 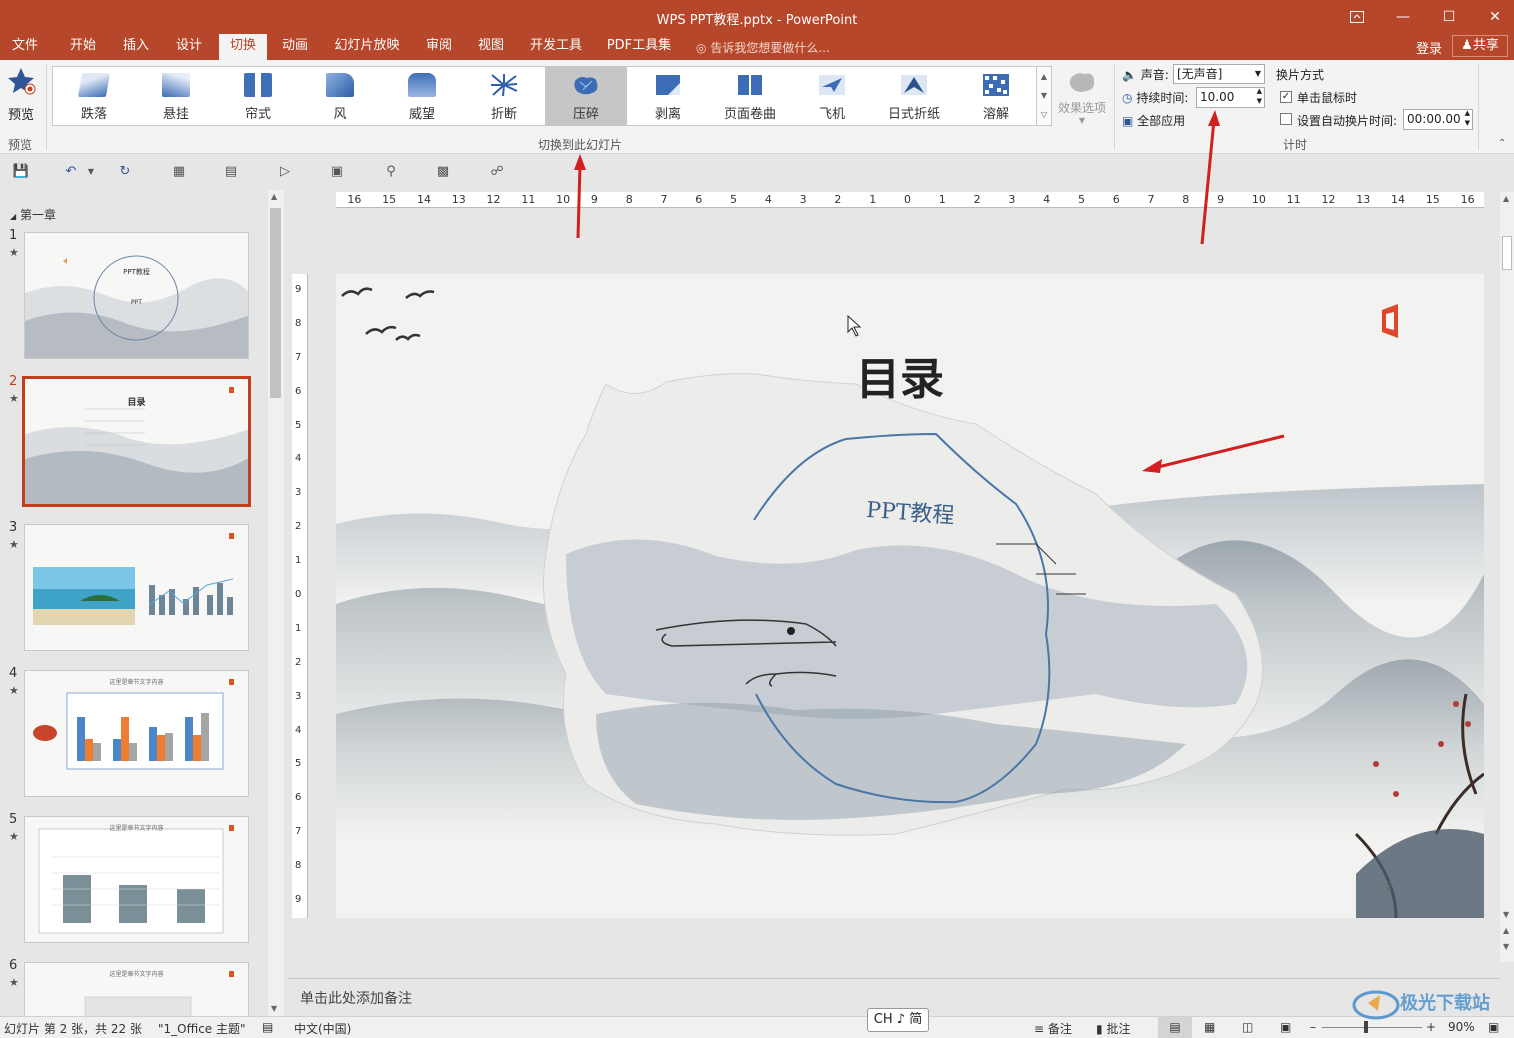 I want to click on tab-developer: 开发工具, so click(x=556, y=47).